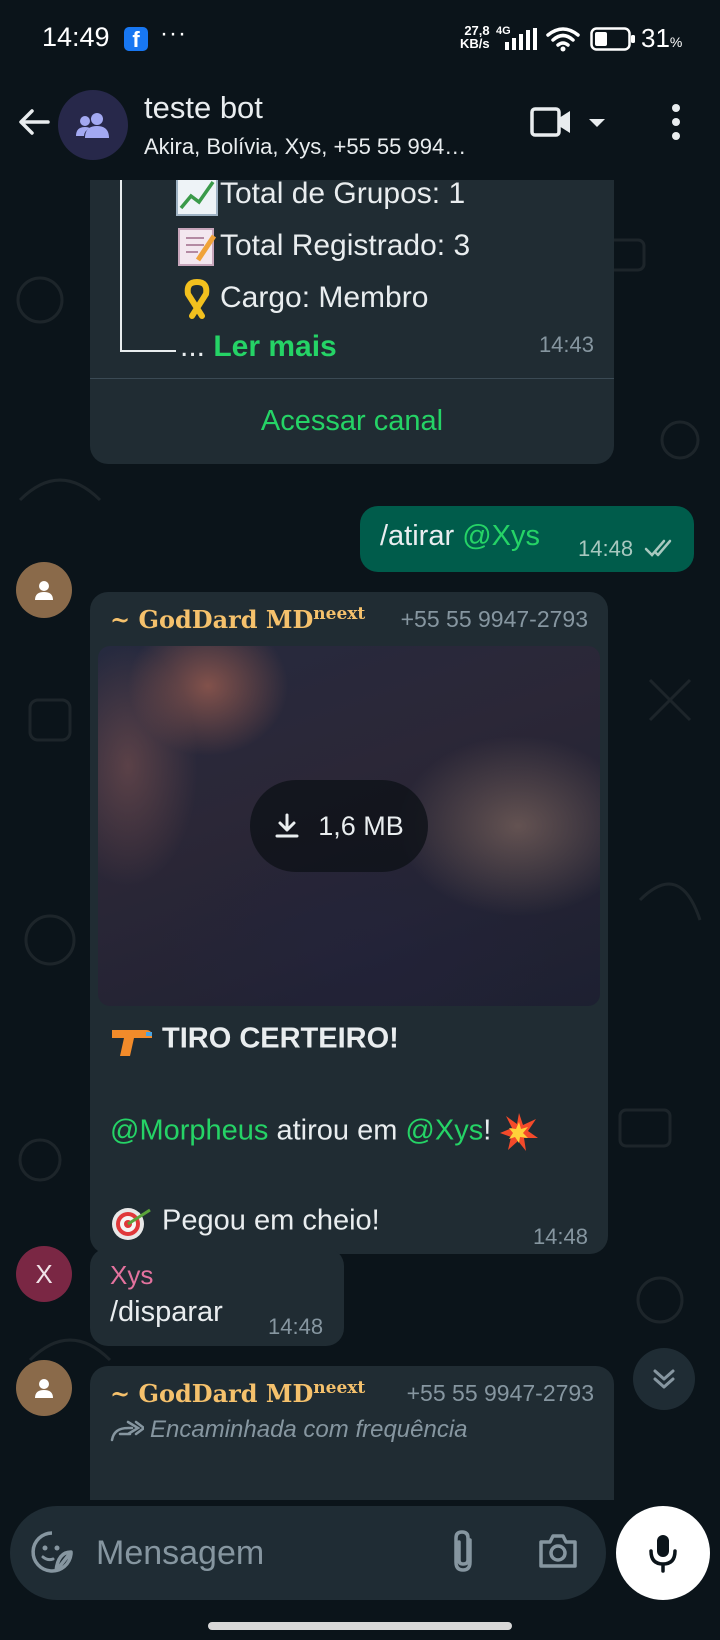 This screenshot has height=1640, width=720. Describe the element at coordinates (360, 1620) in the screenshot. I see `system-navigation-bar` at that location.